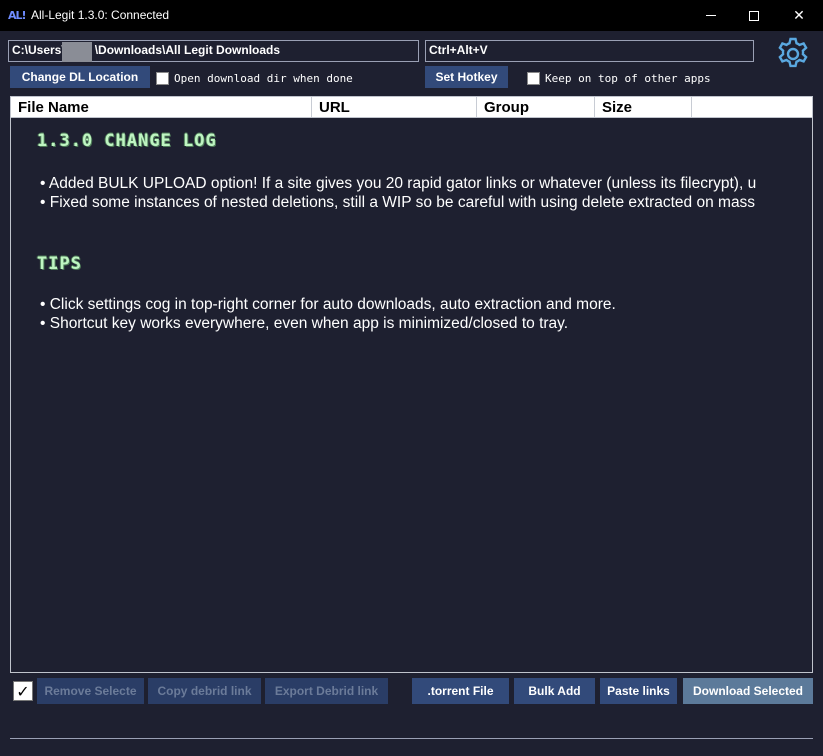 The height and width of the screenshot is (756, 823). Describe the element at coordinates (748, 691) in the screenshot. I see `download-selected-button: Download Selected` at that location.